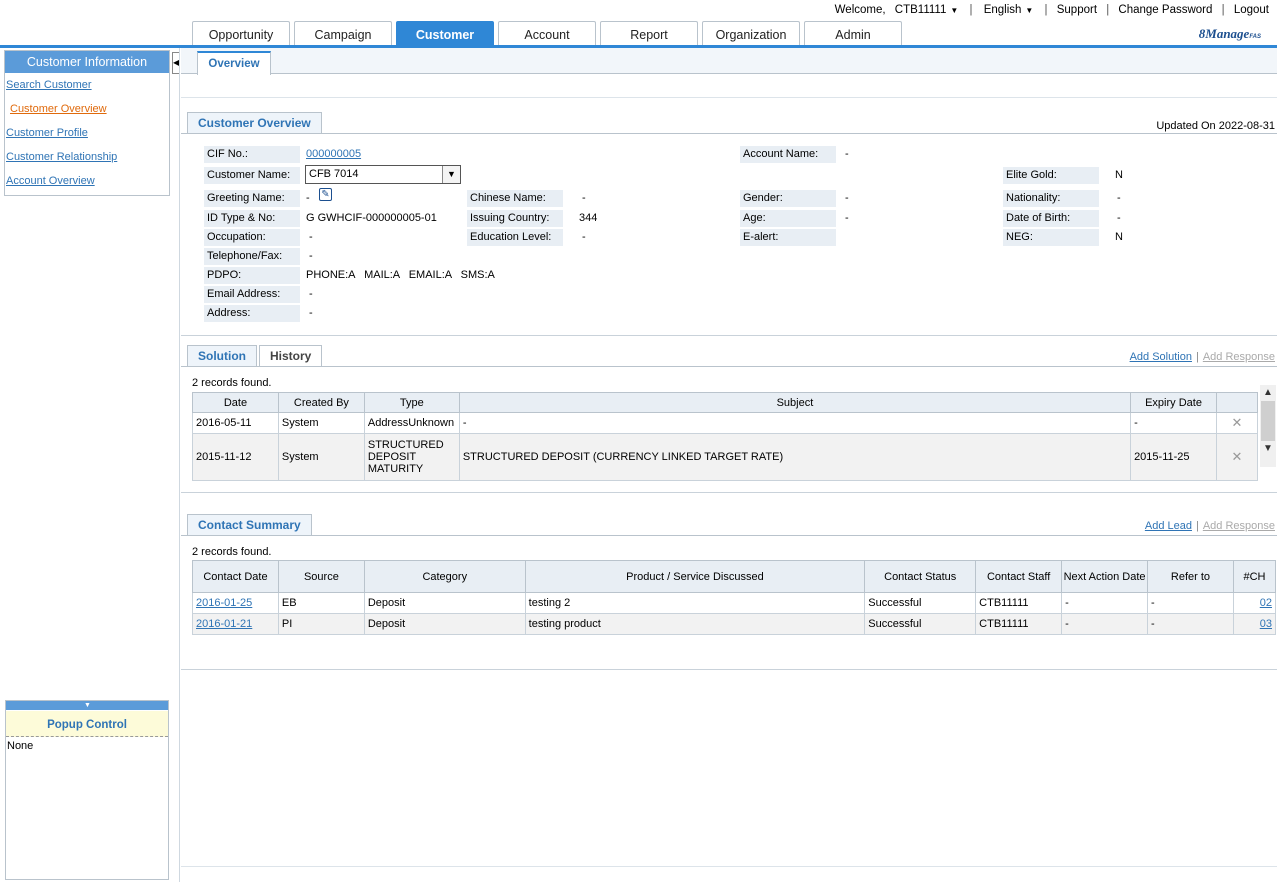 Image resolution: width=1277 pixels, height=882 pixels. I want to click on table-header-row: Date Created By Type Subject Expiry Date, so click(725, 402).